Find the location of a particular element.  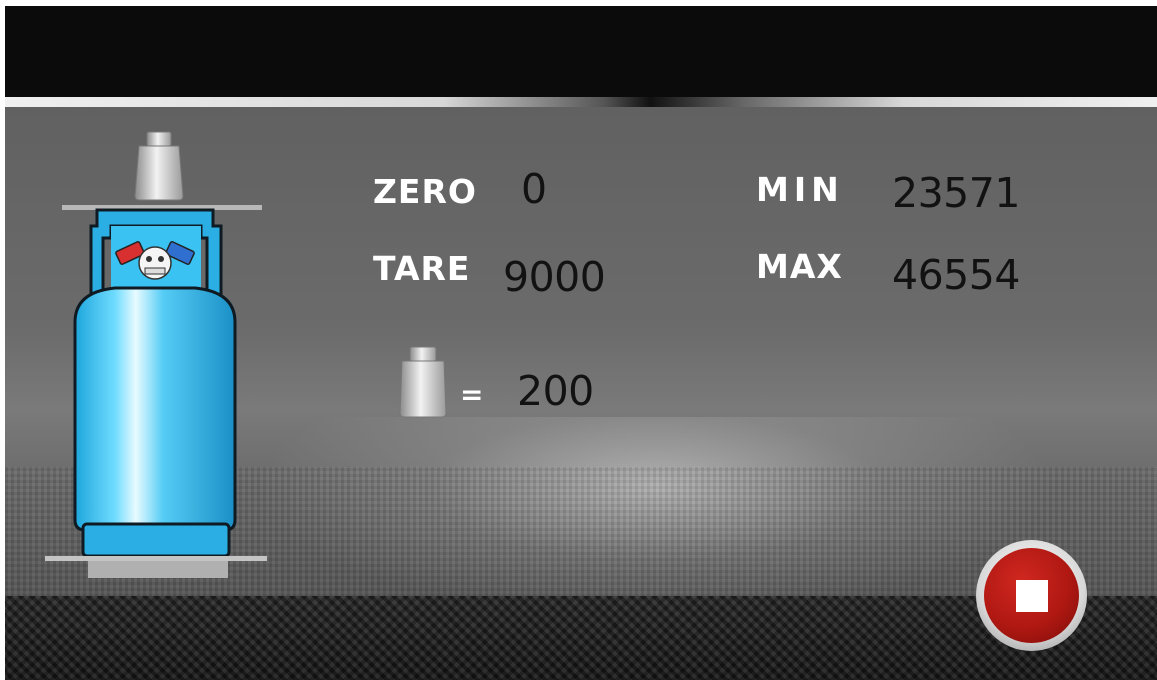

min-value: 23571 is located at coordinates (956, 193).